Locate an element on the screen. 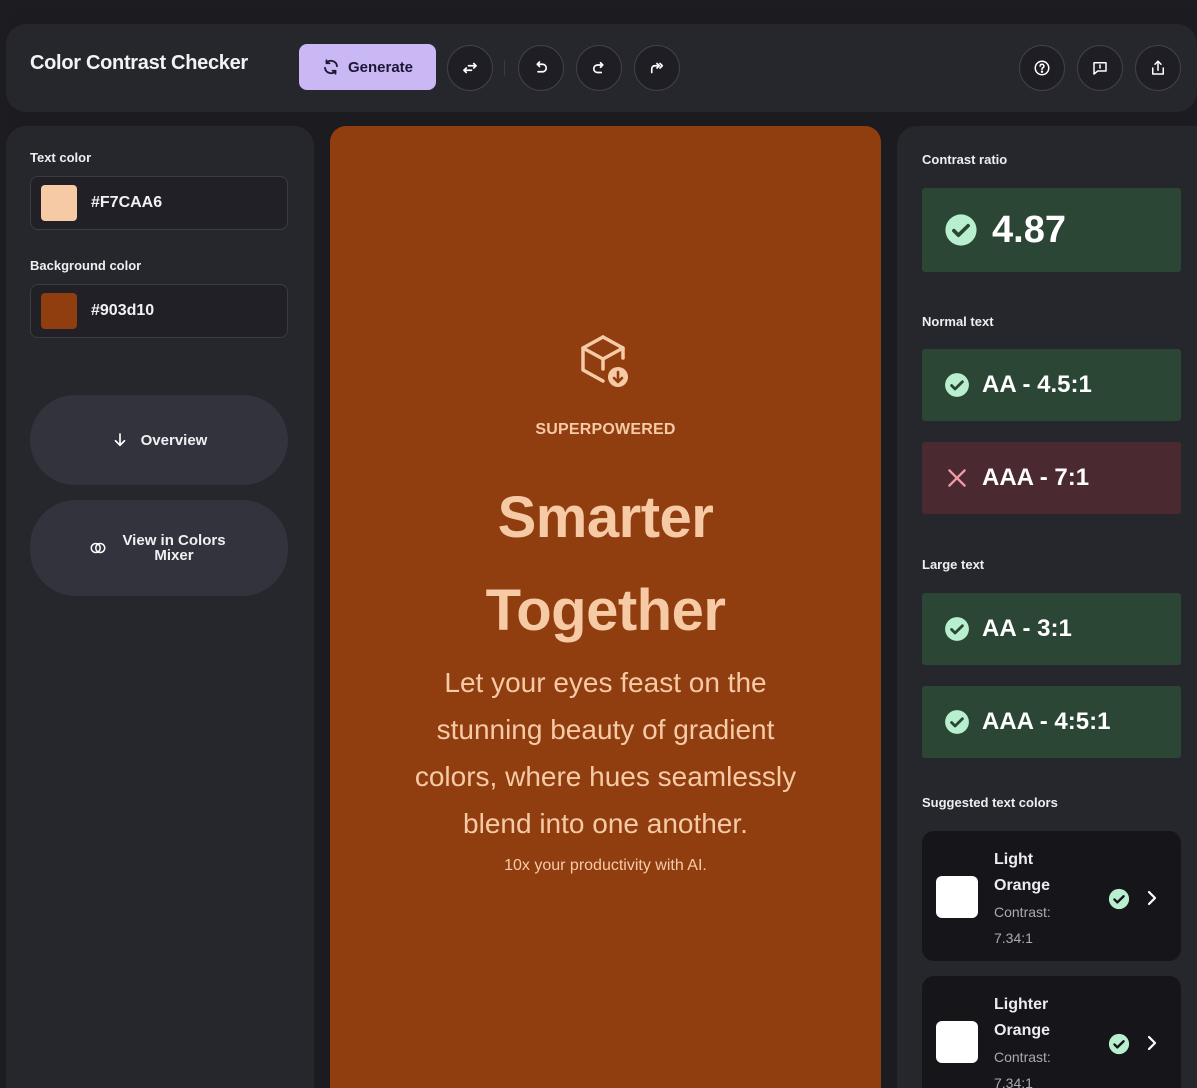 The width and height of the screenshot is (1197, 1088). text-color-swatch is located at coordinates (59, 203).